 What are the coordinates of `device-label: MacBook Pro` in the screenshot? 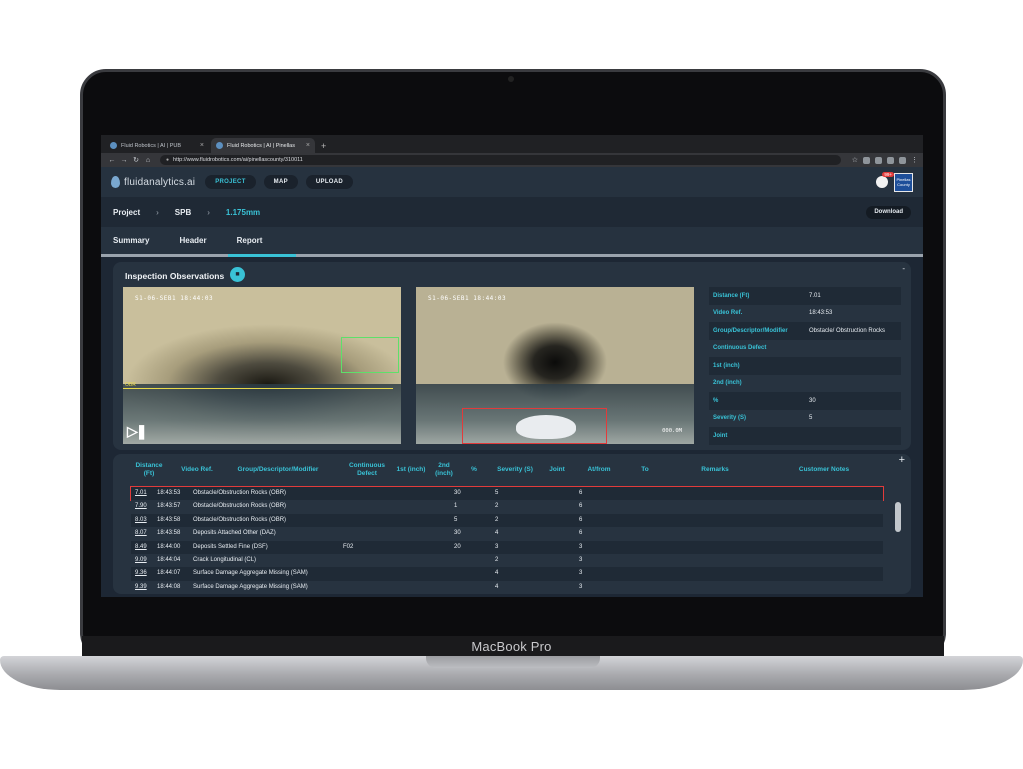 It's located at (511, 646).